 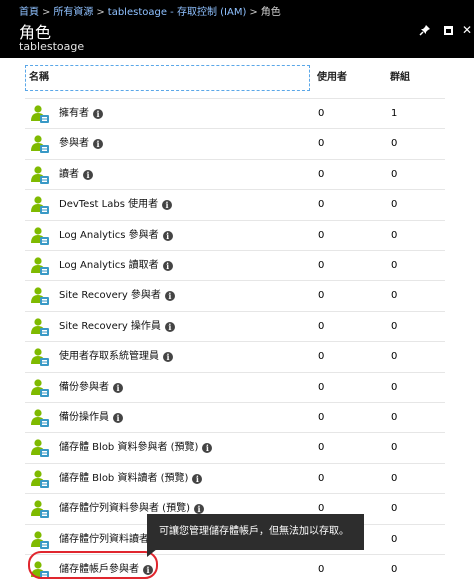 What do you see at coordinates (235, 295) in the screenshot?
I see `table-row: Site Recovery 參與者 i 0 0` at bounding box center [235, 295].